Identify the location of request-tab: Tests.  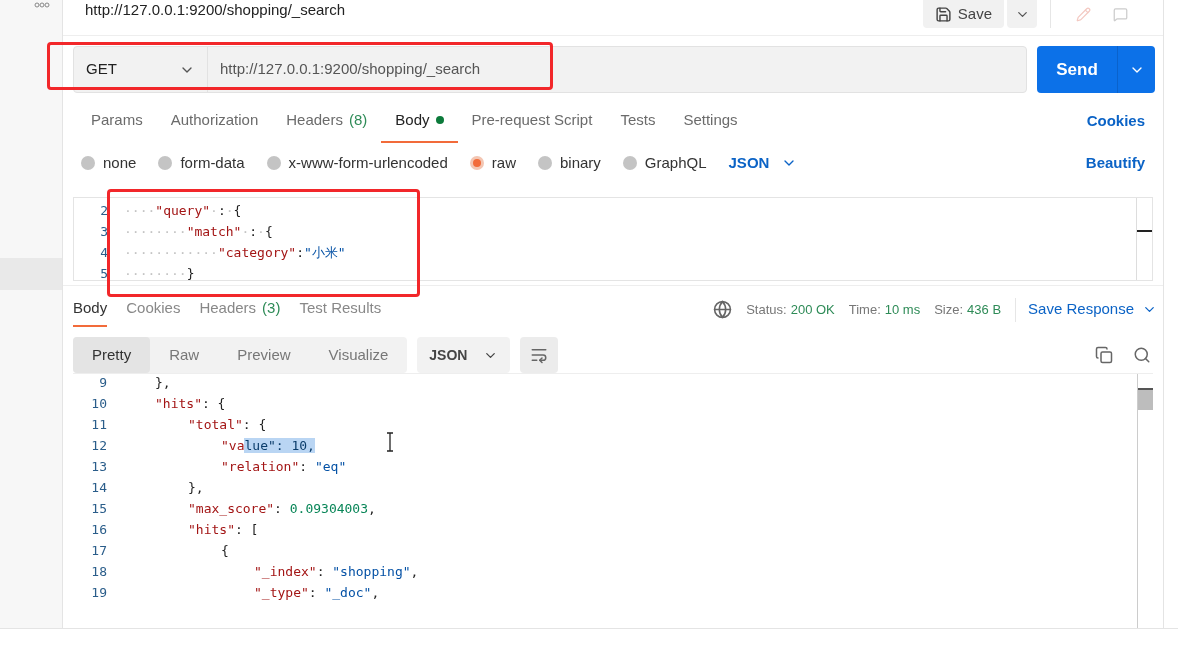
(638, 121).